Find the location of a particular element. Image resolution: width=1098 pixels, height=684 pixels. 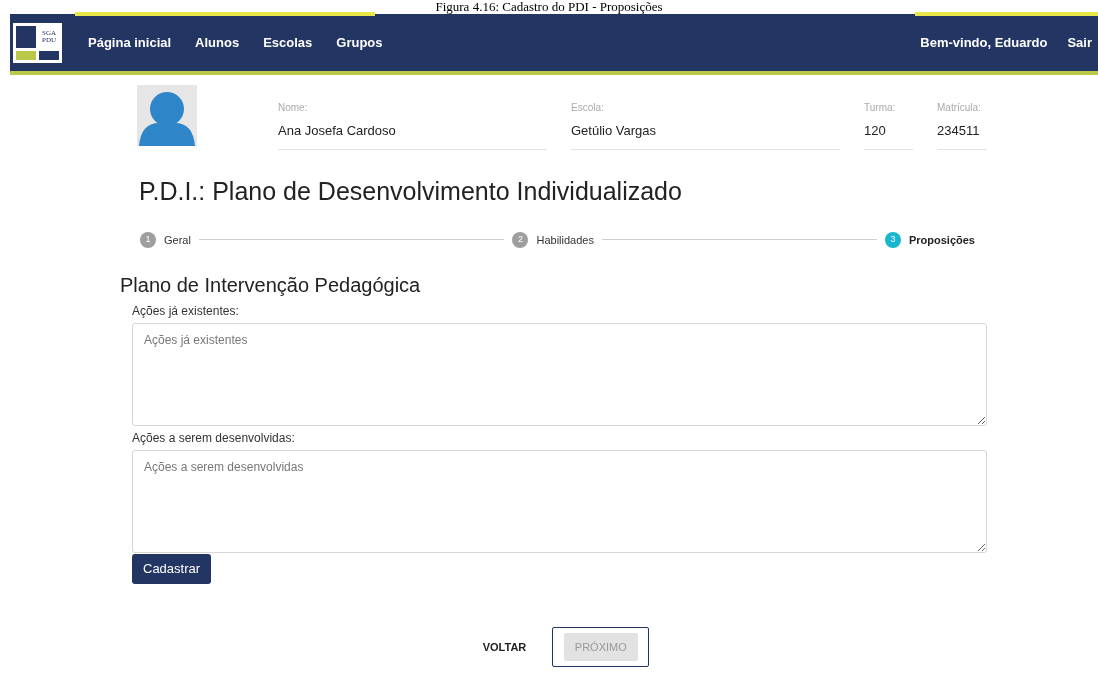

step-number: 1 is located at coordinates (148, 239).